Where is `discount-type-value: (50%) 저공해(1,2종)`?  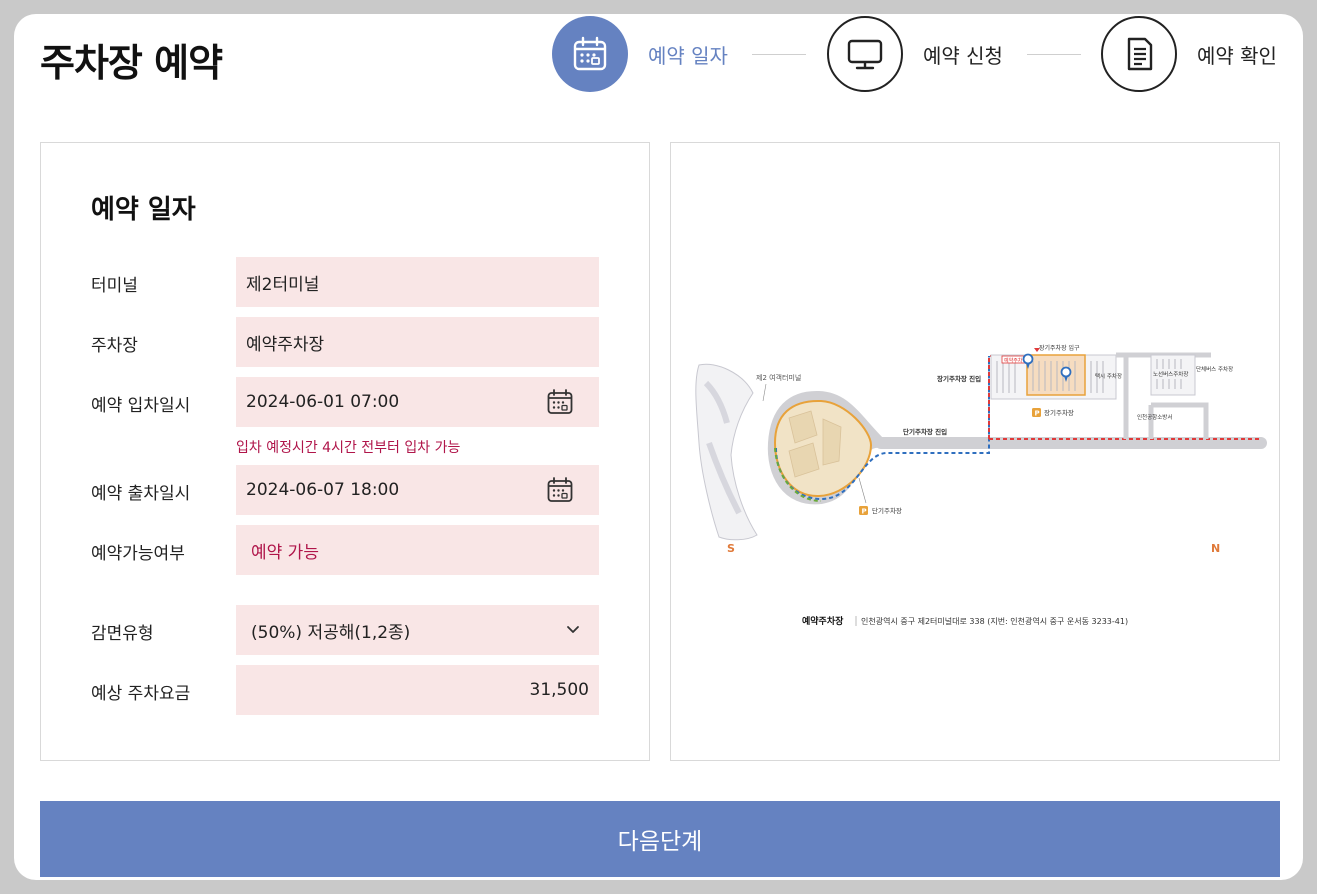 discount-type-value: (50%) 저공해(1,2종) is located at coordinates (331, 632).